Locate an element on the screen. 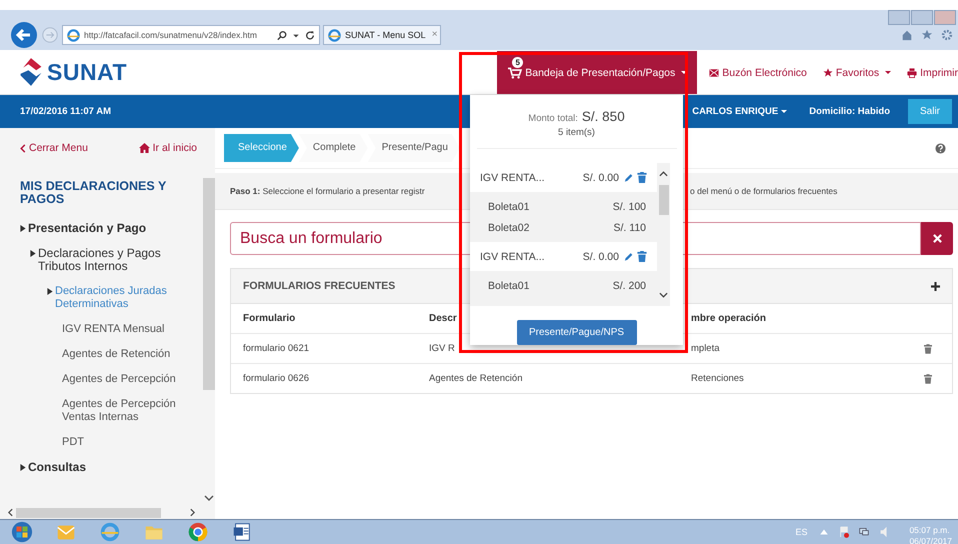 The image size is (958, 544). close-menu-link: Cerrar Menu is located at coordinates (54, 148).